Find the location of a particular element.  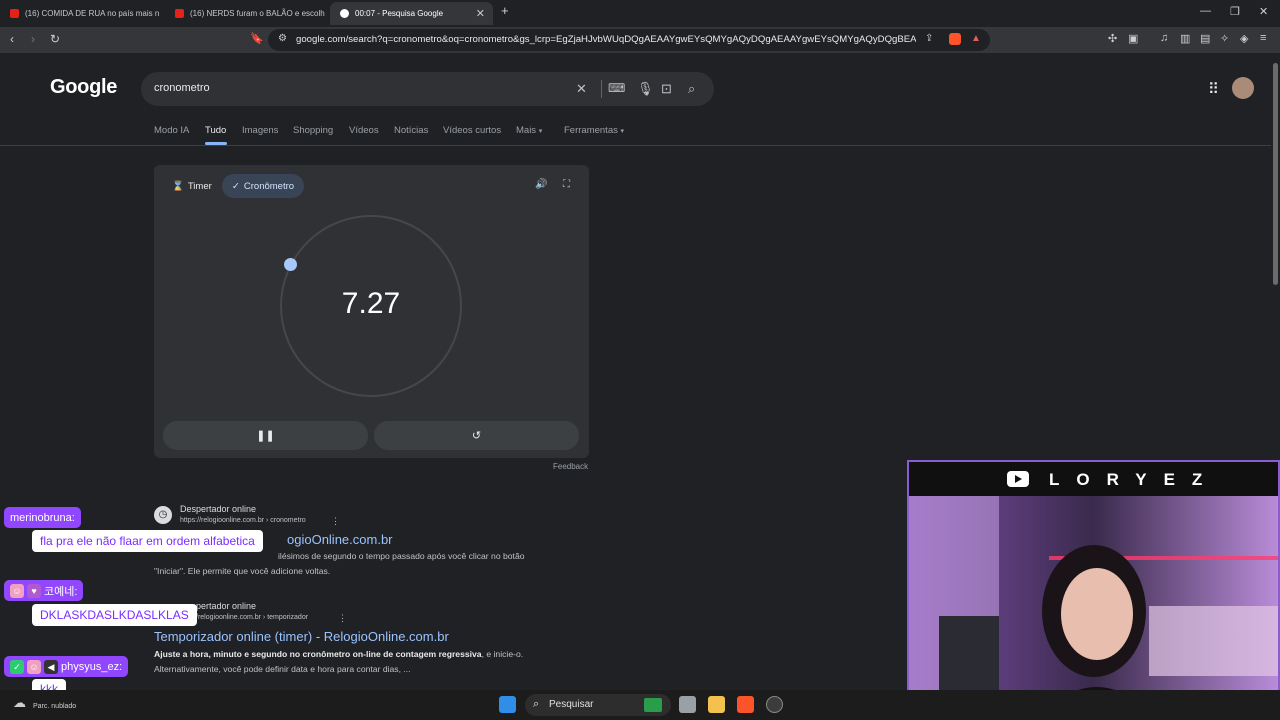

google-logo: Google is located at coordinates (83, 87).